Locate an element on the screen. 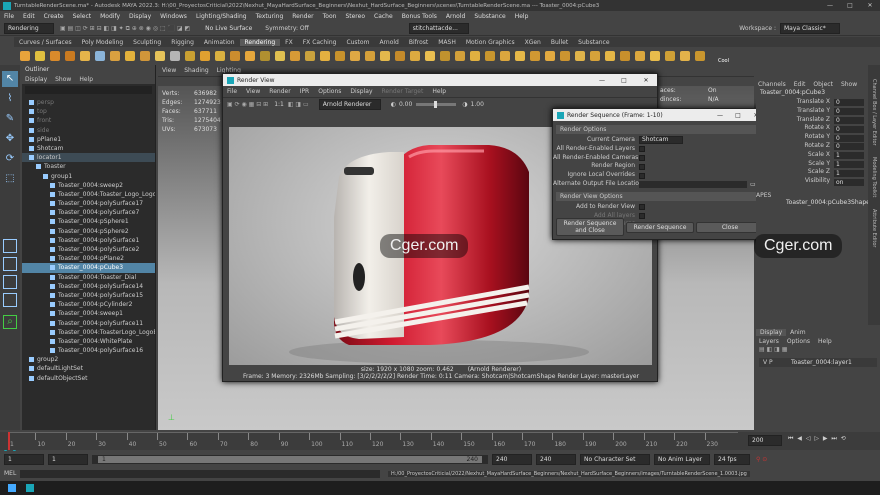  menu-substance: Substance is located at coordinates (489, 16).